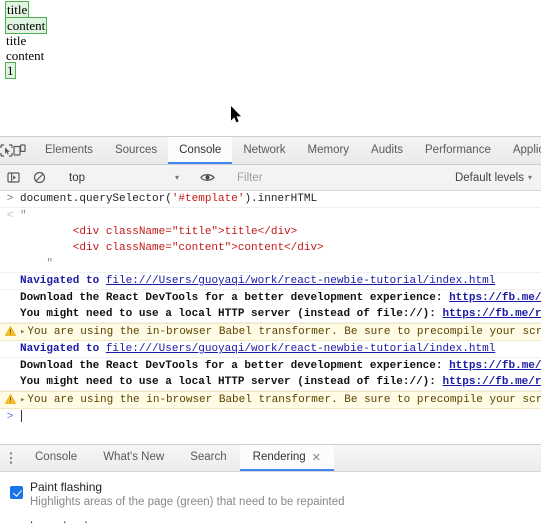 The image size is (541, 523). I want to click on console-result-line: <div className="content">content</div>, so click(270, 248).